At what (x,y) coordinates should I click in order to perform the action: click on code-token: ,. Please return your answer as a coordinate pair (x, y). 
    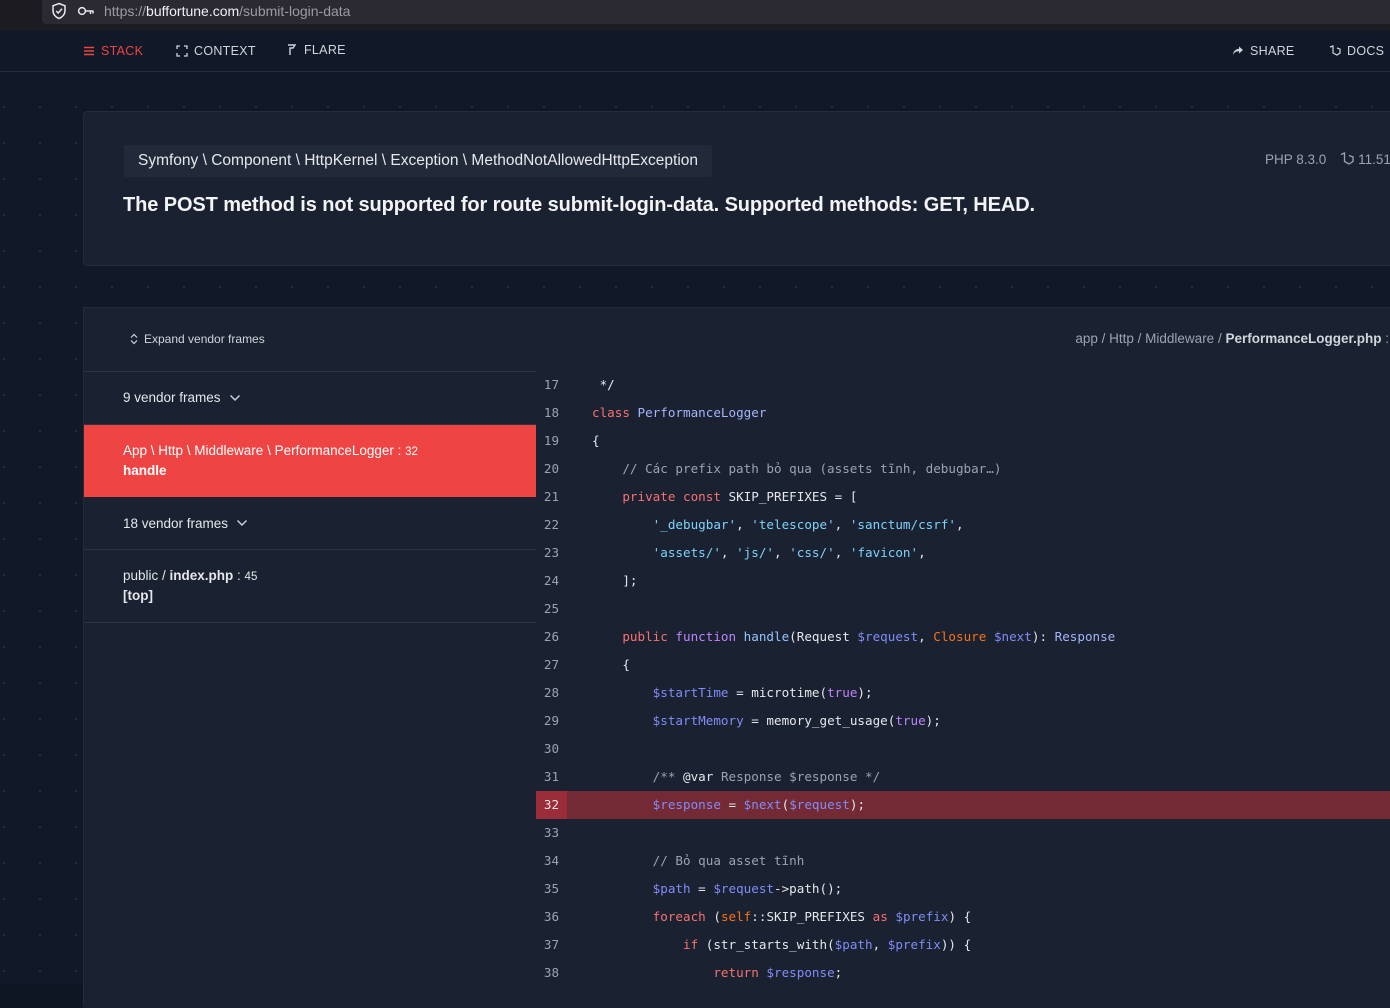
    Looking at the image, I should click on (782, 552).